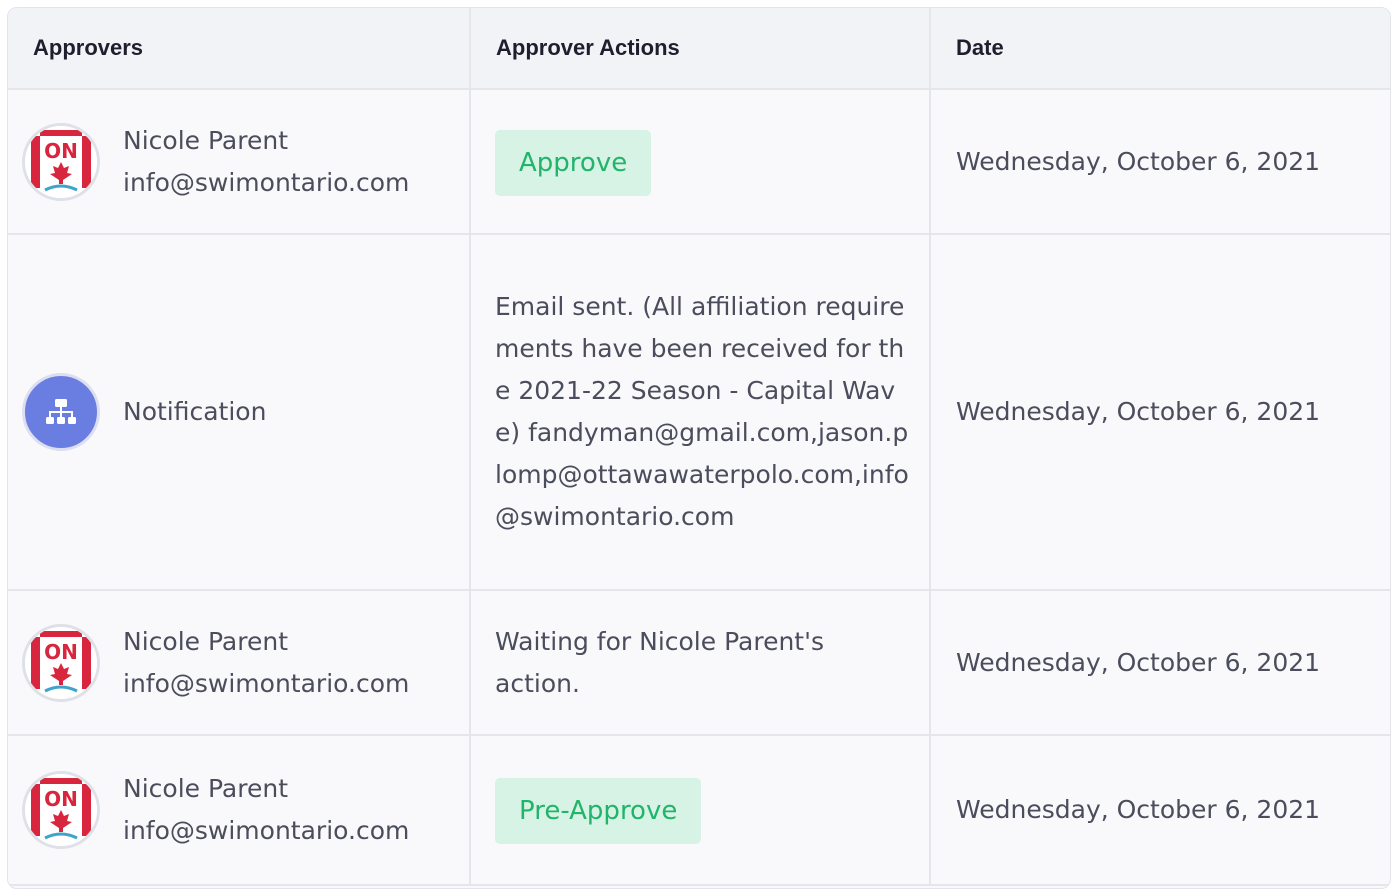 The width and height of the screenshot is (1396, 889). What do you see at coordinates (195, 411) in the screenshot?
I see `approver-name: Notification` at bounding box center [195, 411].